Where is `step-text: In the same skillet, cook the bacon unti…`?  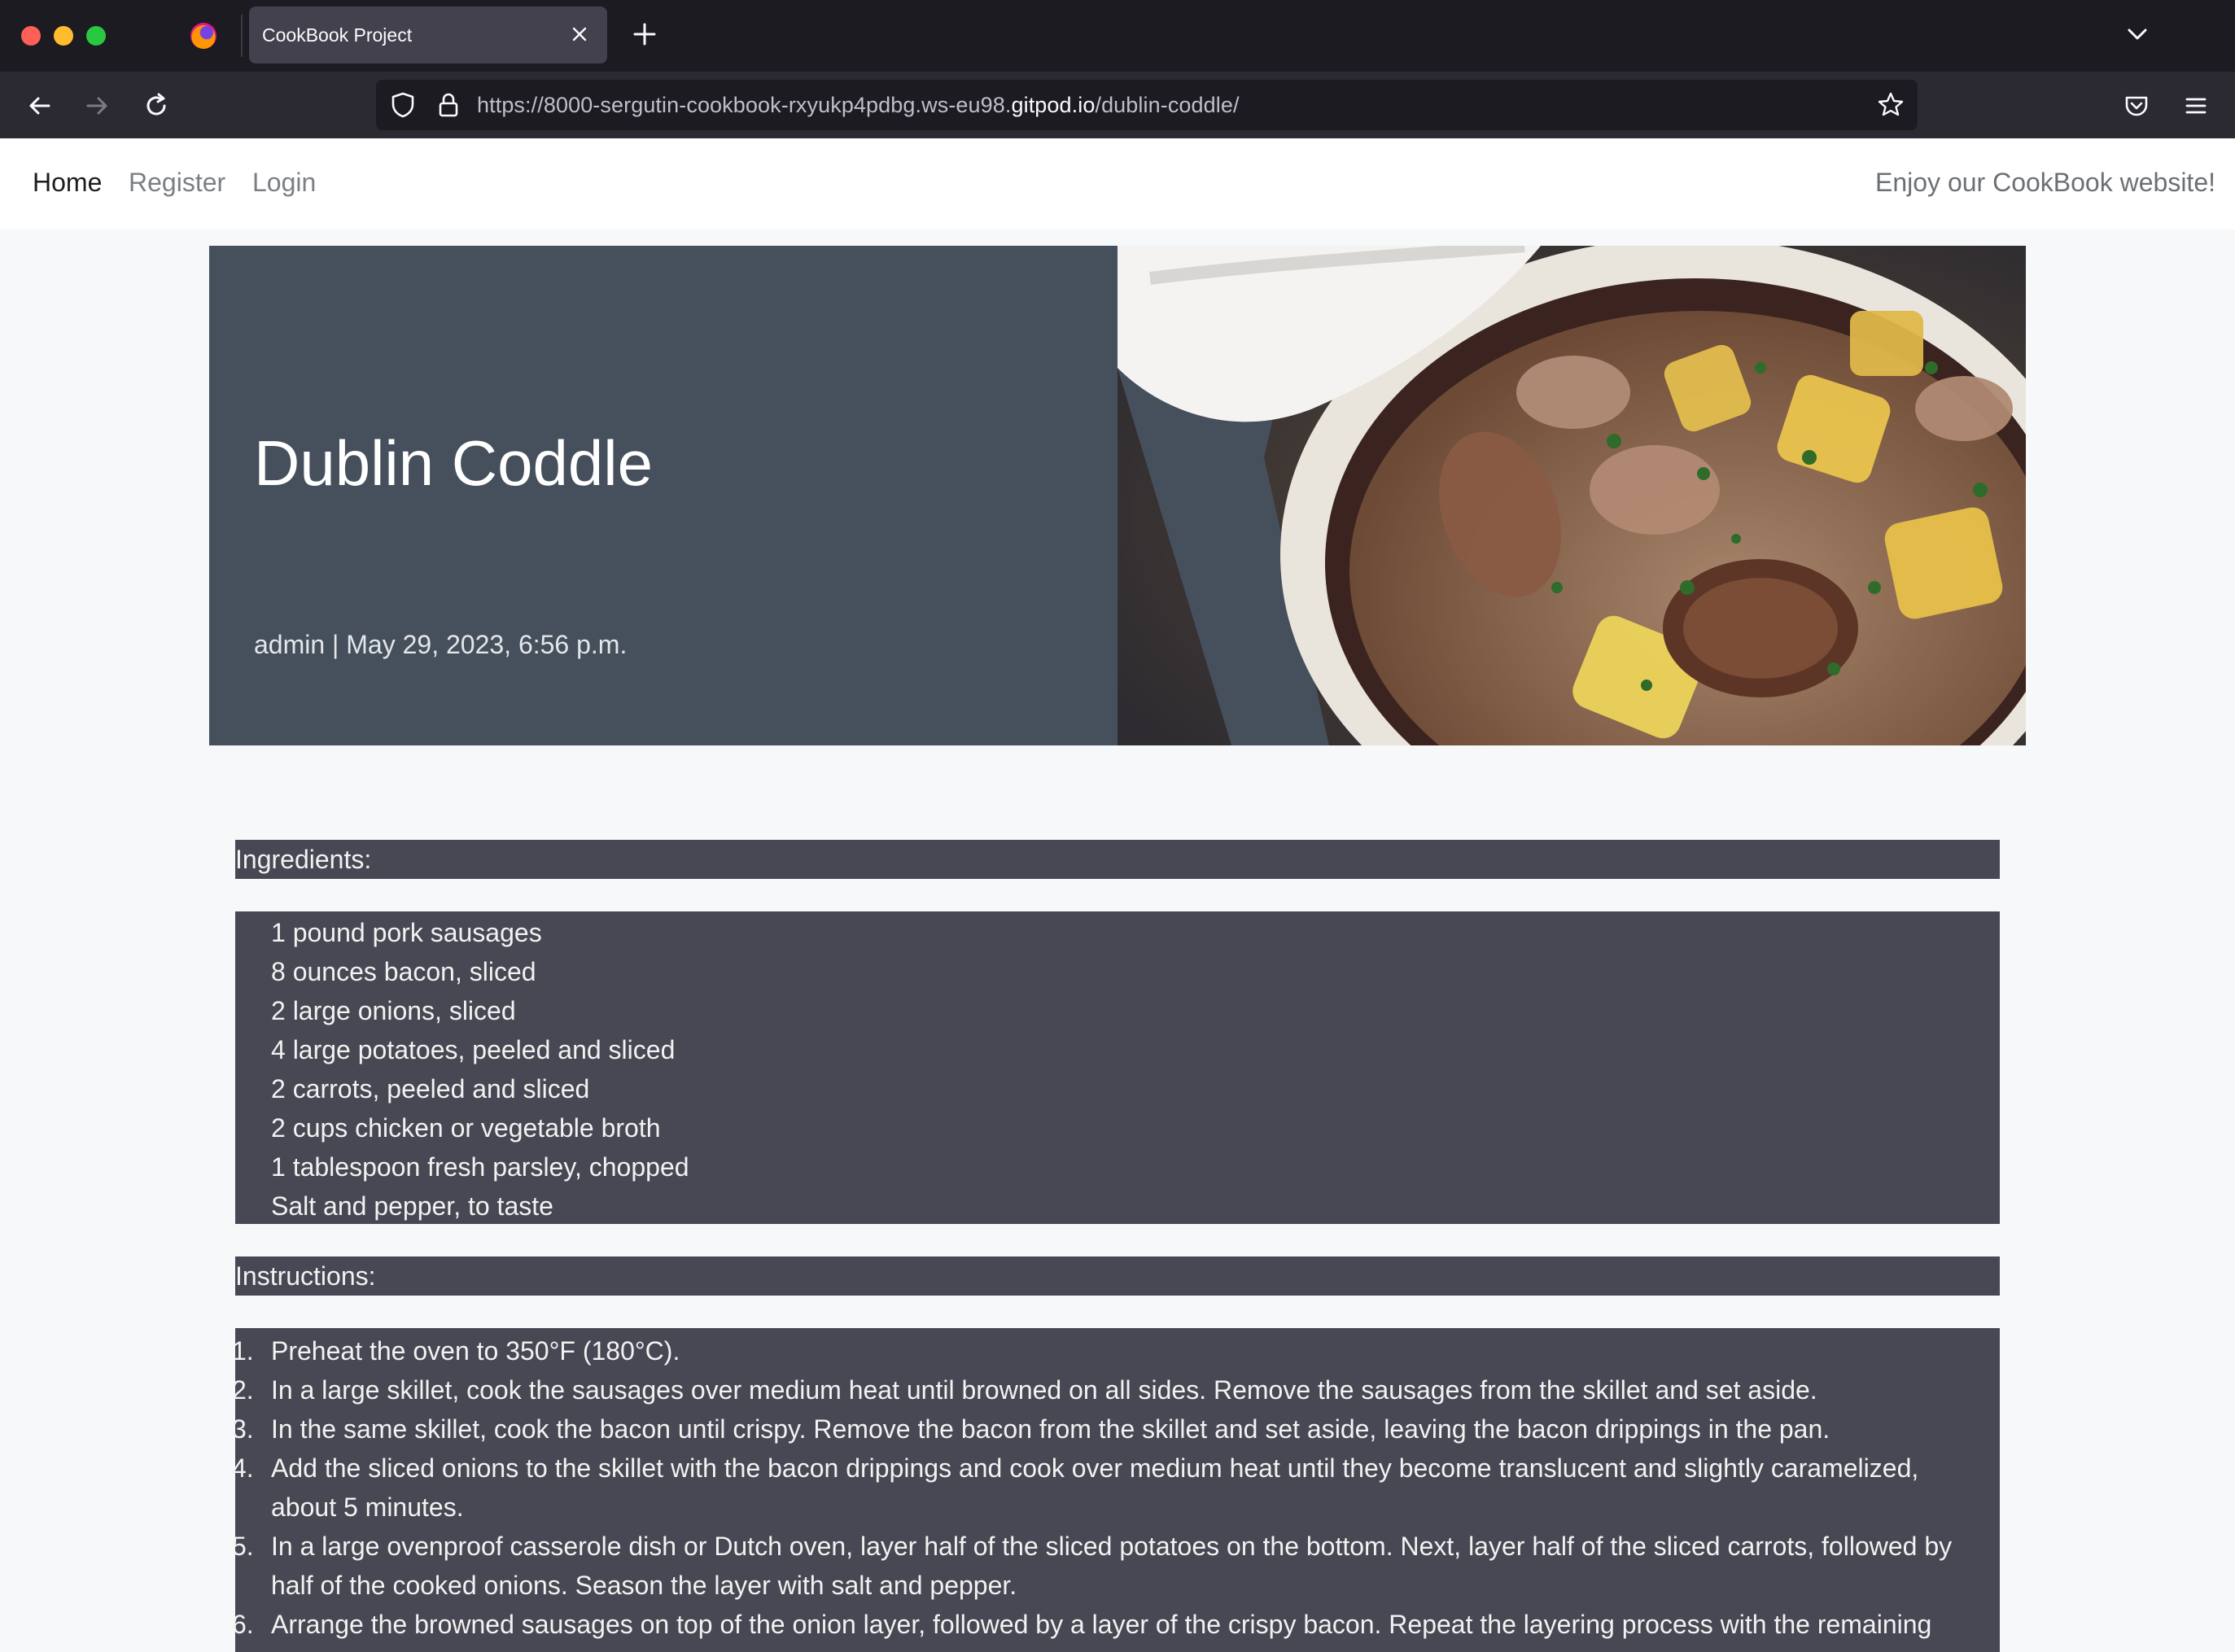 step-text: In the same skillet, cook the bacon unti… is located at coordinates (1051, 1429).